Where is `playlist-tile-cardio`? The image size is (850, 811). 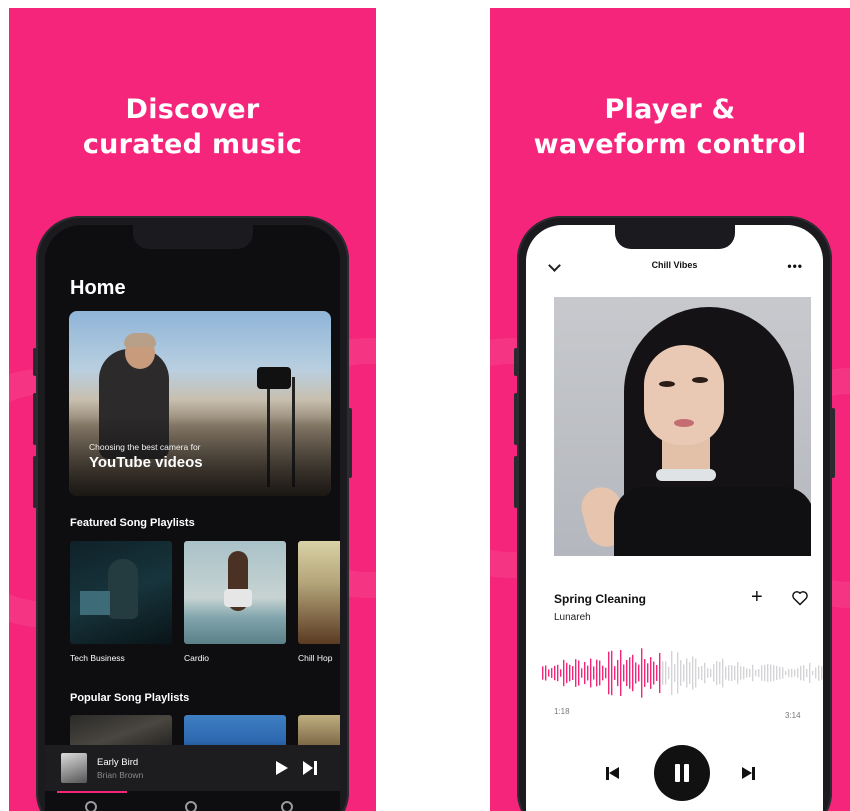
playlist-tile-cardio is located at coordinates (235, 592).